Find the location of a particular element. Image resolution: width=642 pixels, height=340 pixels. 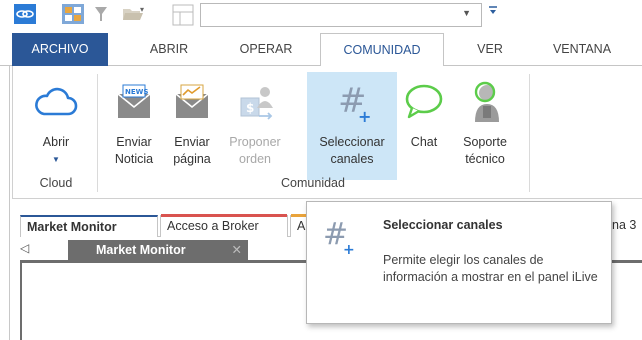

support-person-icon is located at coordinates (485, 102).